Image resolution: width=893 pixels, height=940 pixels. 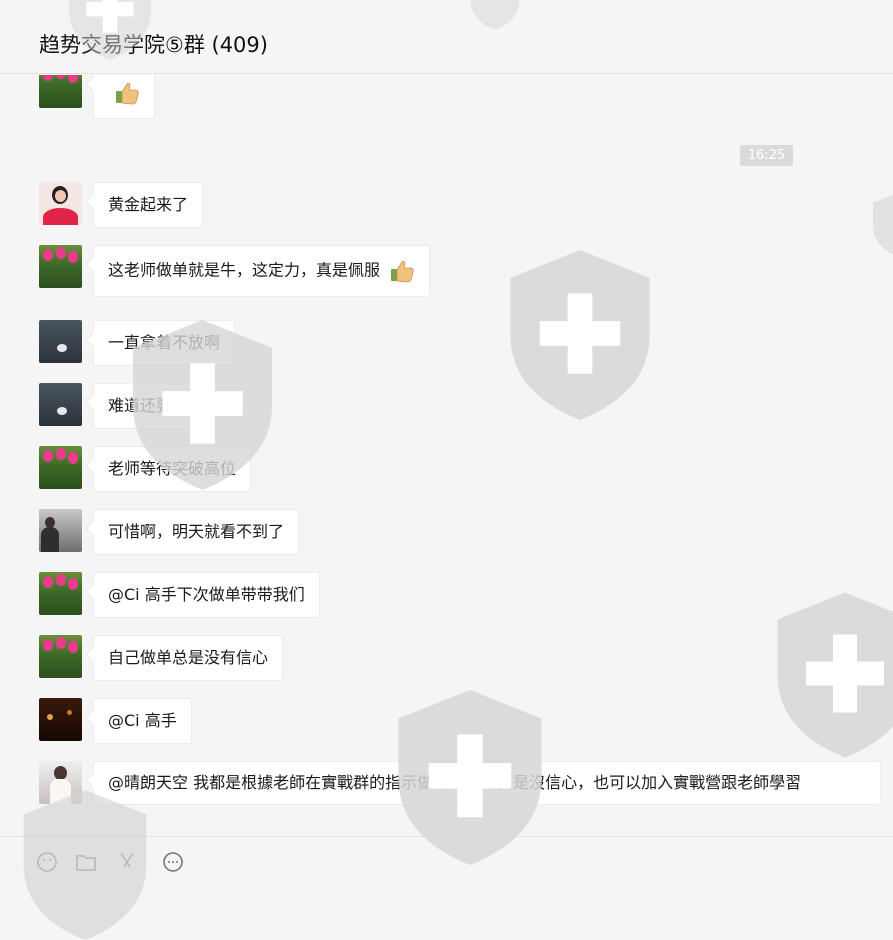 What do you see at coordinates (127, 862) in the screenshot?
I see `scissors-icon` at bounding box center [127, 862].